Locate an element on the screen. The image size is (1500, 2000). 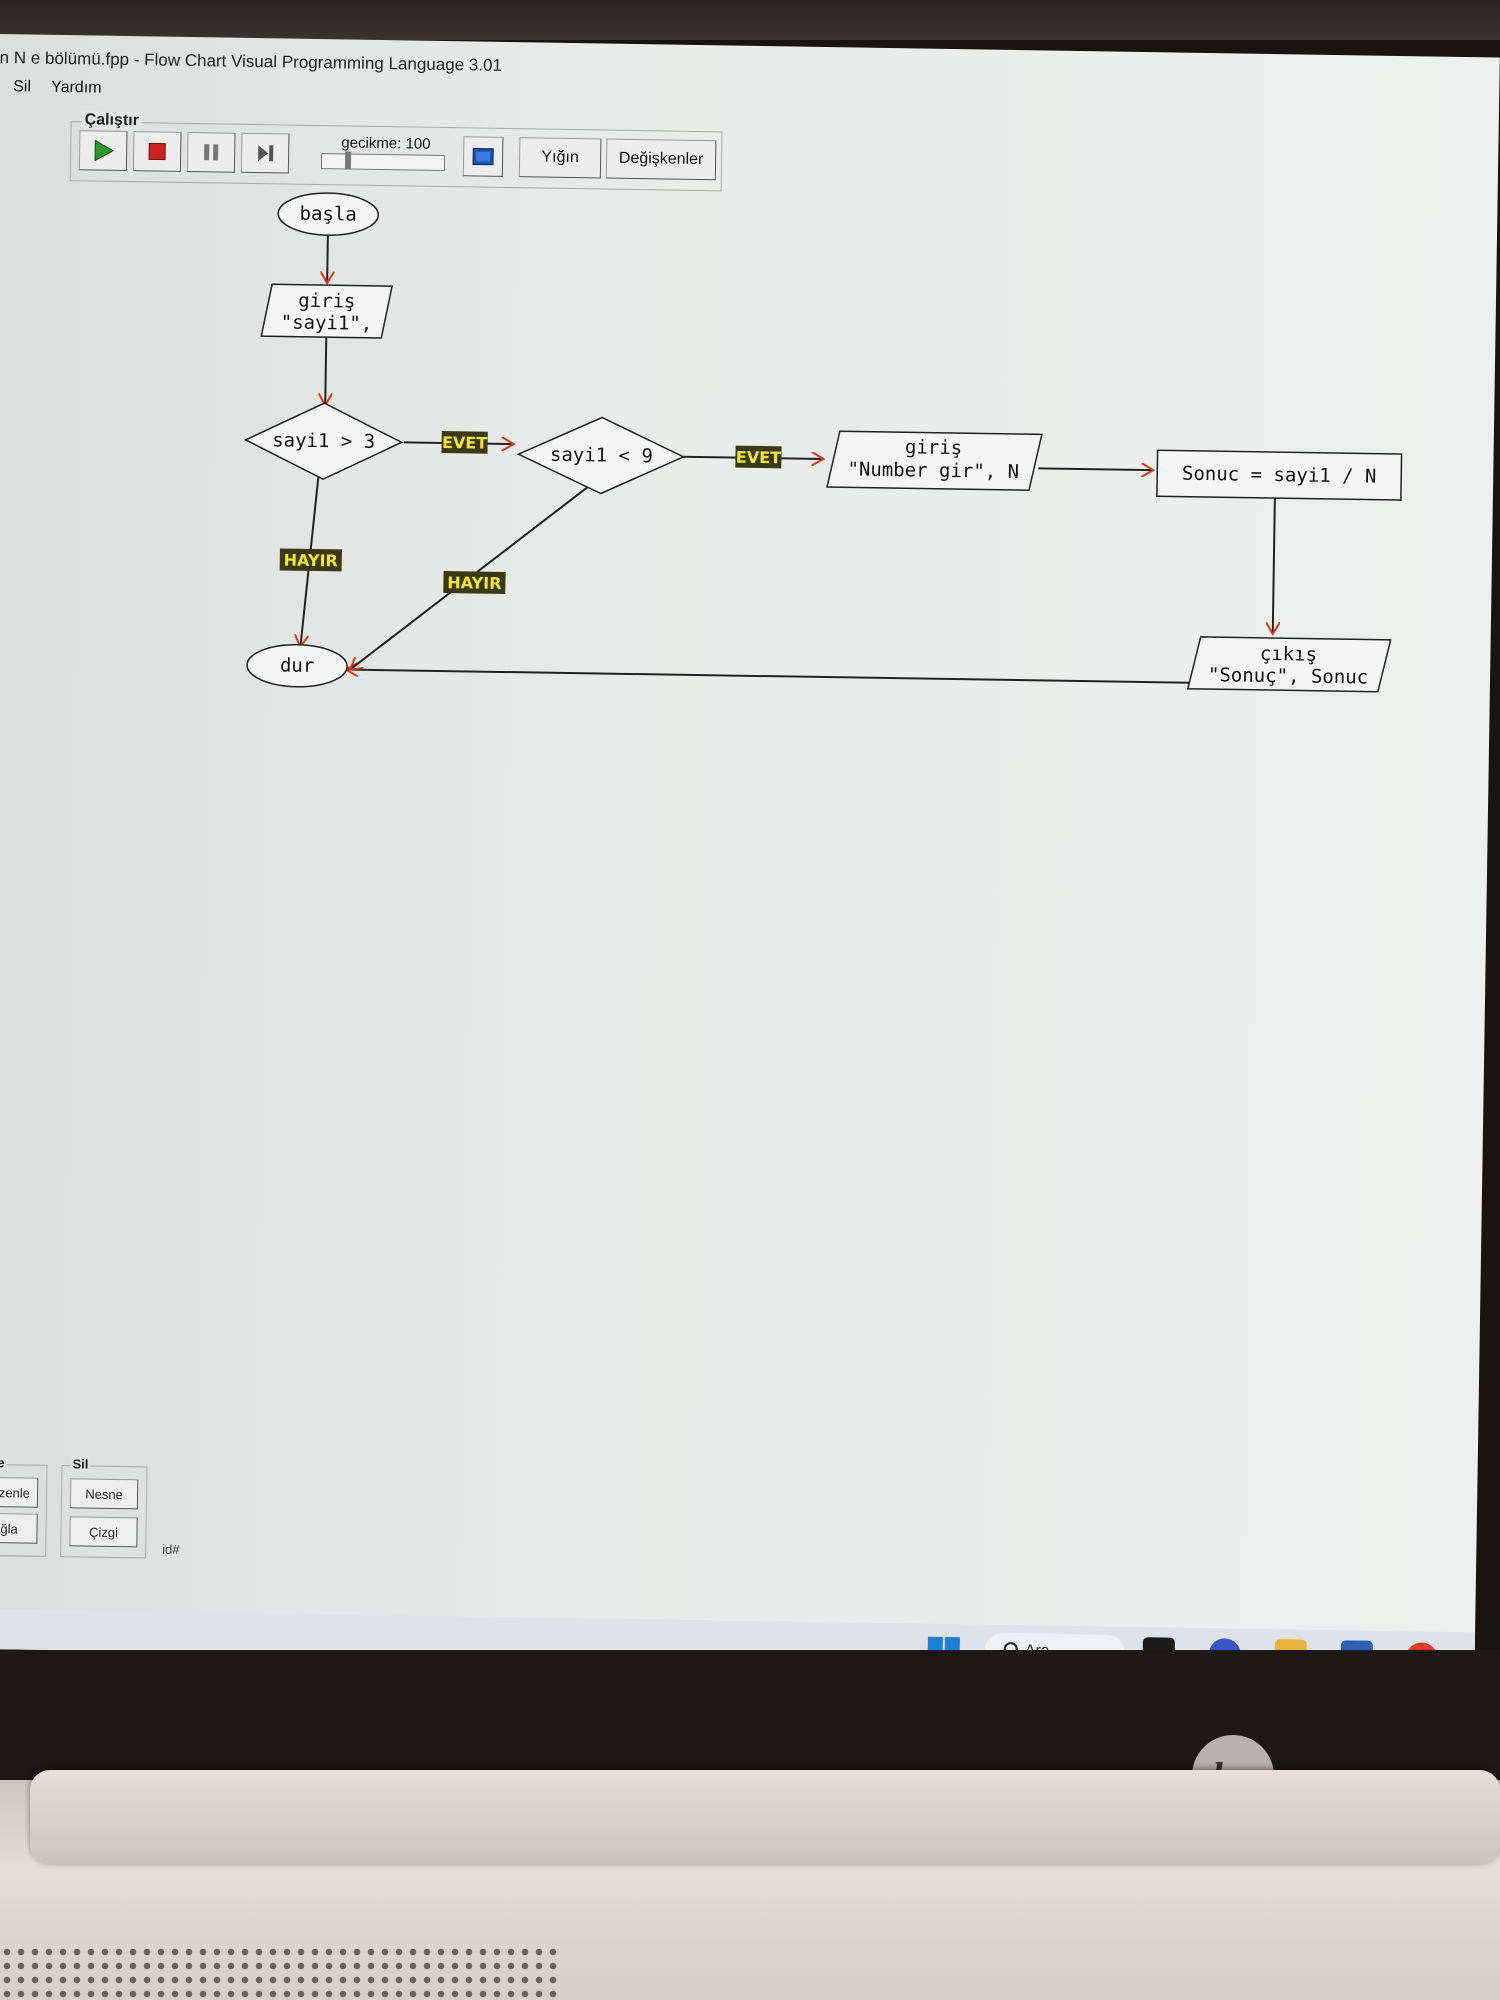
process-label: Sonuc = sayi1 / N is located at coordinates (1279, 475).